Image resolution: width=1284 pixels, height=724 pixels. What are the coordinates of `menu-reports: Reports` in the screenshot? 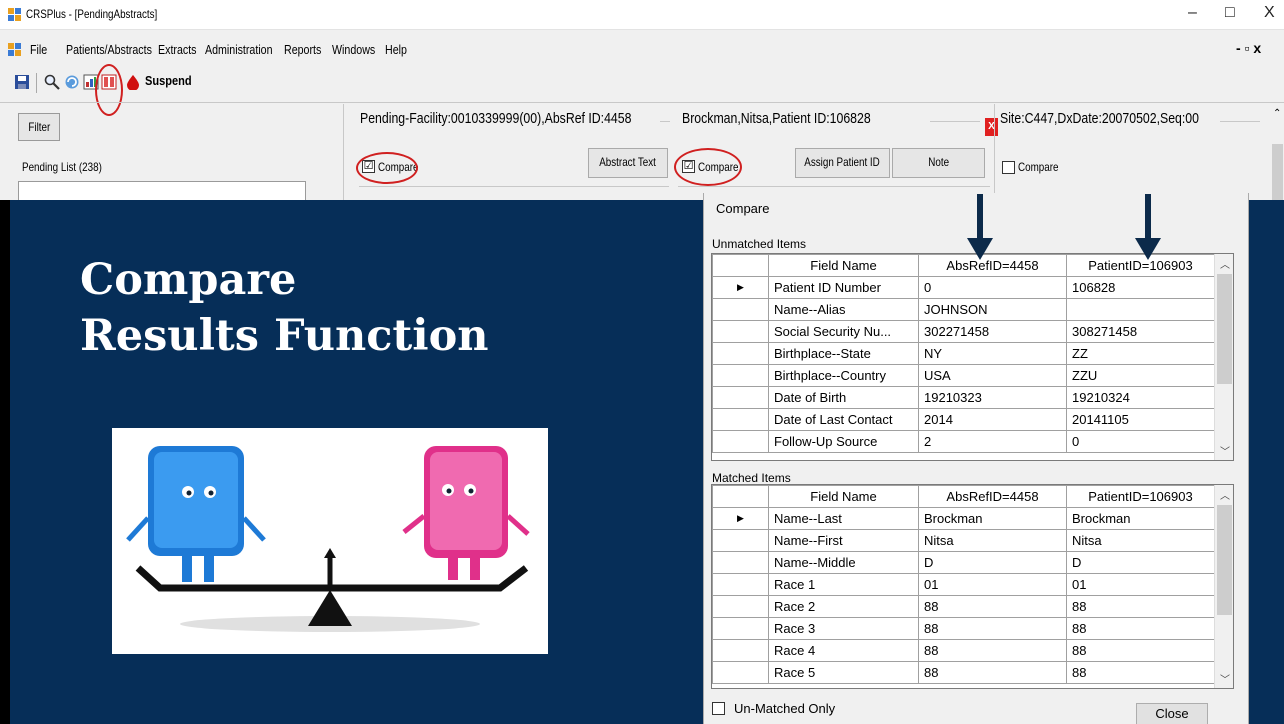 It's located at (302, 49).